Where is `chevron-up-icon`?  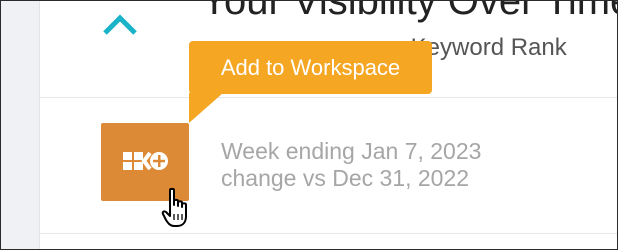
chevron-up-icon is located at coordinates (120, 24).